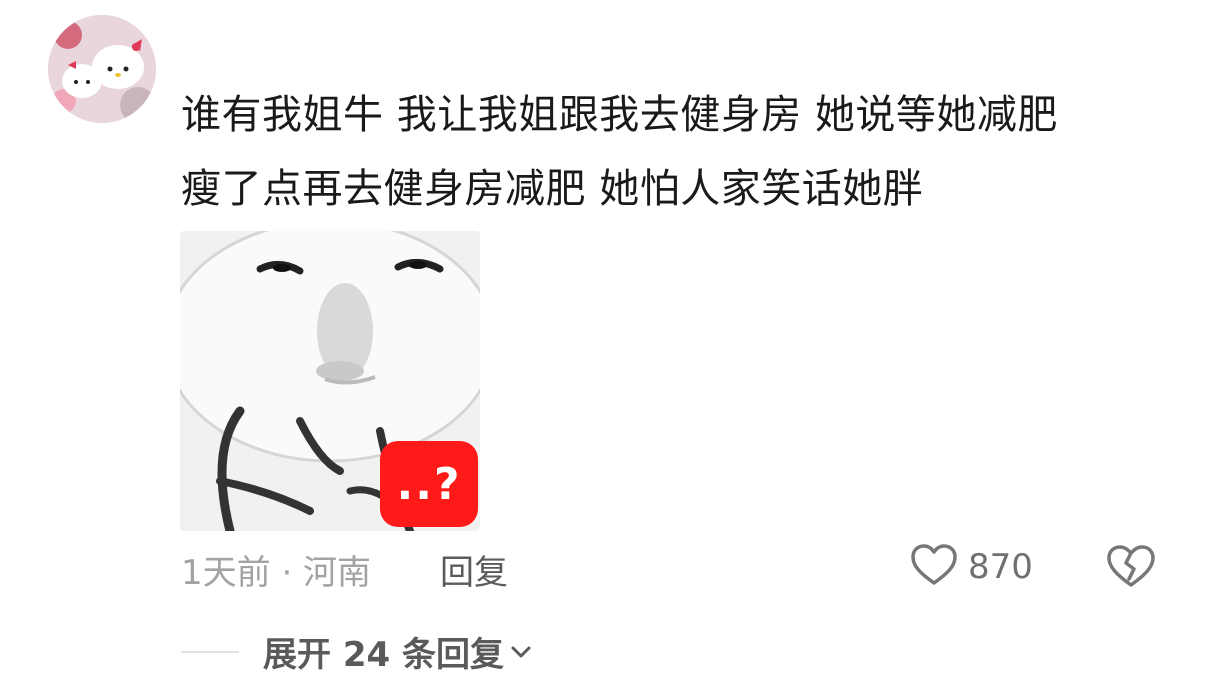 The height and width of the screenshot is (695, 1206). I want to click on comment-meta: 1天前 · 河南, so click(276, 573).